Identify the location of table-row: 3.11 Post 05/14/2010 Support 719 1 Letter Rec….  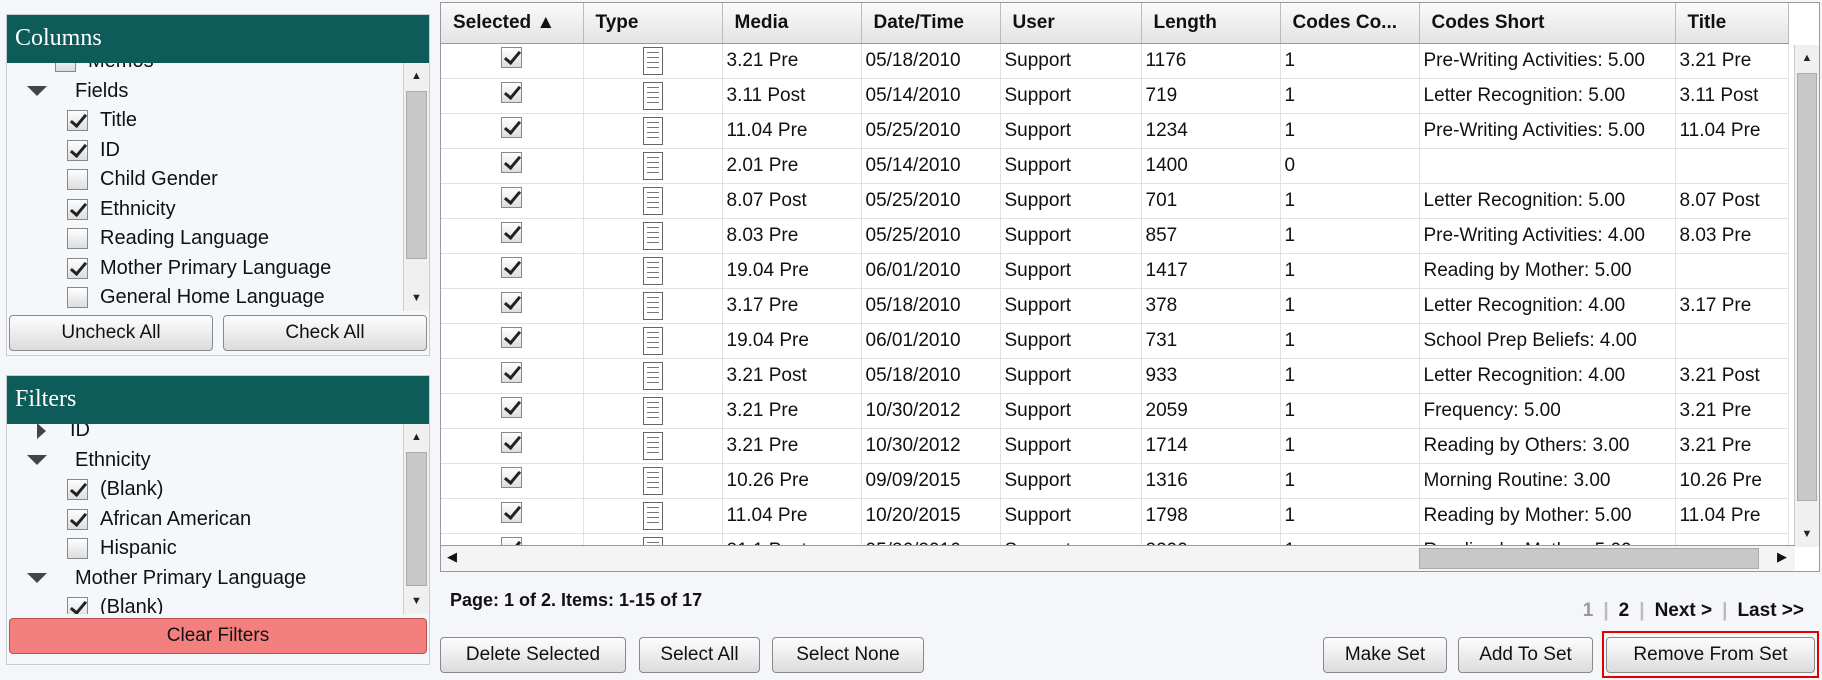
(1115, 96).